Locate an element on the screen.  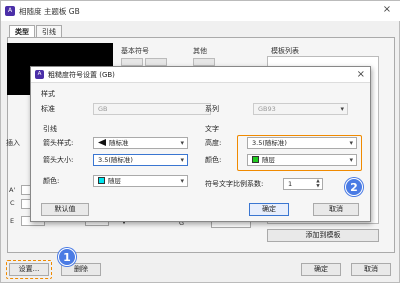
text-color-value: 随层 is located at coordinates (268, 160).